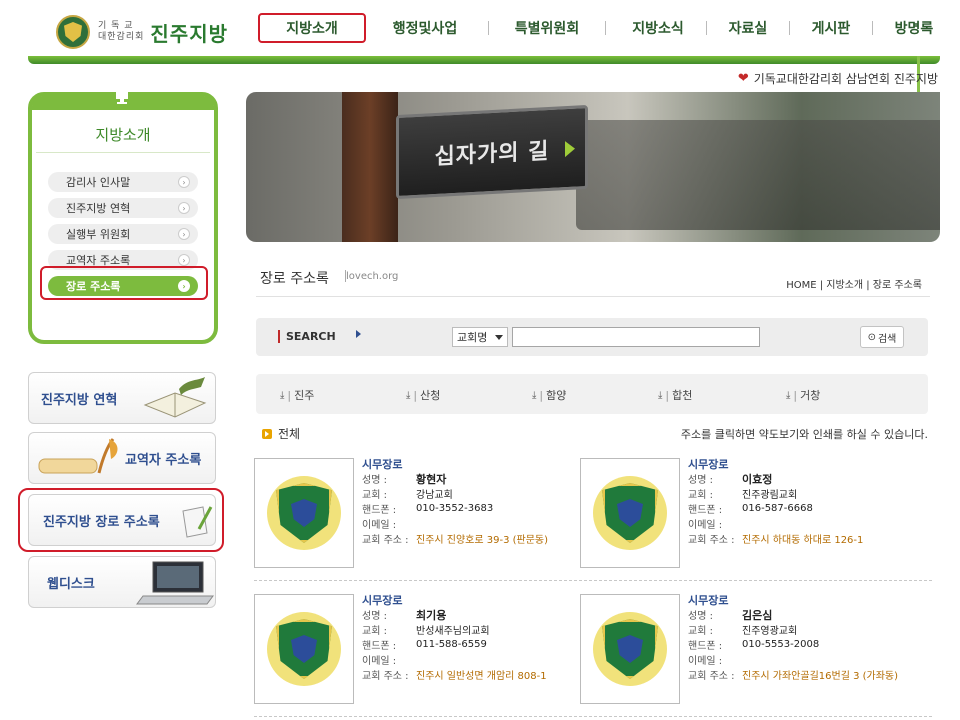 The width and height of the screenshot is (960, 720). Describe the element at coordinates (482, 538) in the screenshot. I see `elder-address-link: 진주시 진양호로 39-3 (판문동)` at that location.